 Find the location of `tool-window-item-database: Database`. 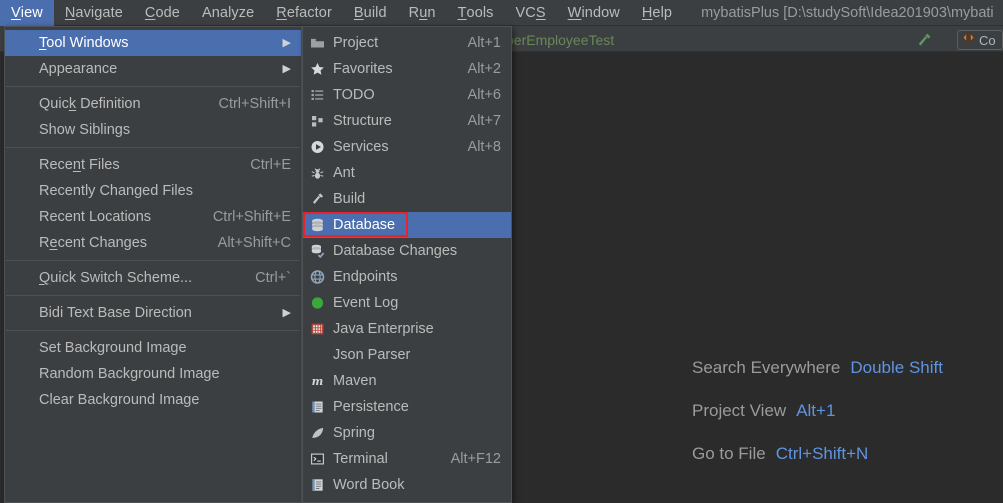

tool-window-item-database: Database is located at coordinates (407, 225).